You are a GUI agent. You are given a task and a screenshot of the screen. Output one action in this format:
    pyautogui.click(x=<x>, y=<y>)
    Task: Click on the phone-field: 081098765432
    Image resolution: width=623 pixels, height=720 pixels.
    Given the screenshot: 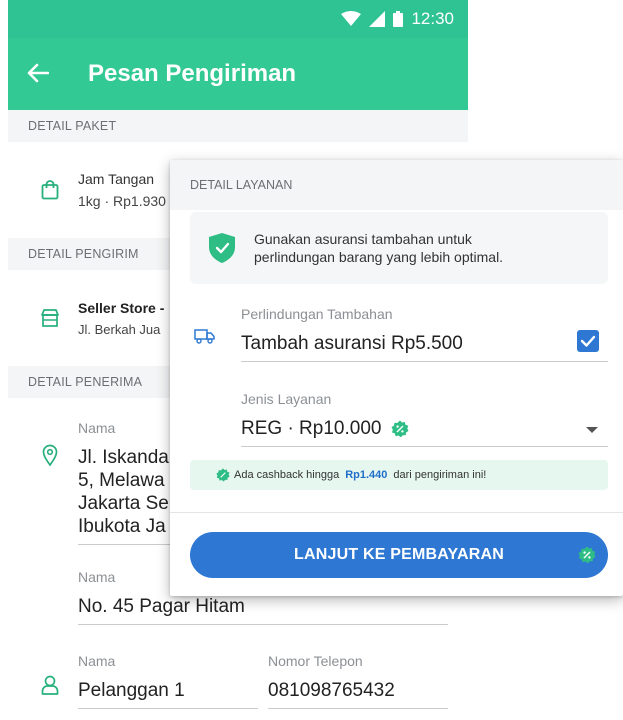 What is the action you would take?
    pyautogui.click(x=358, y=689)
    